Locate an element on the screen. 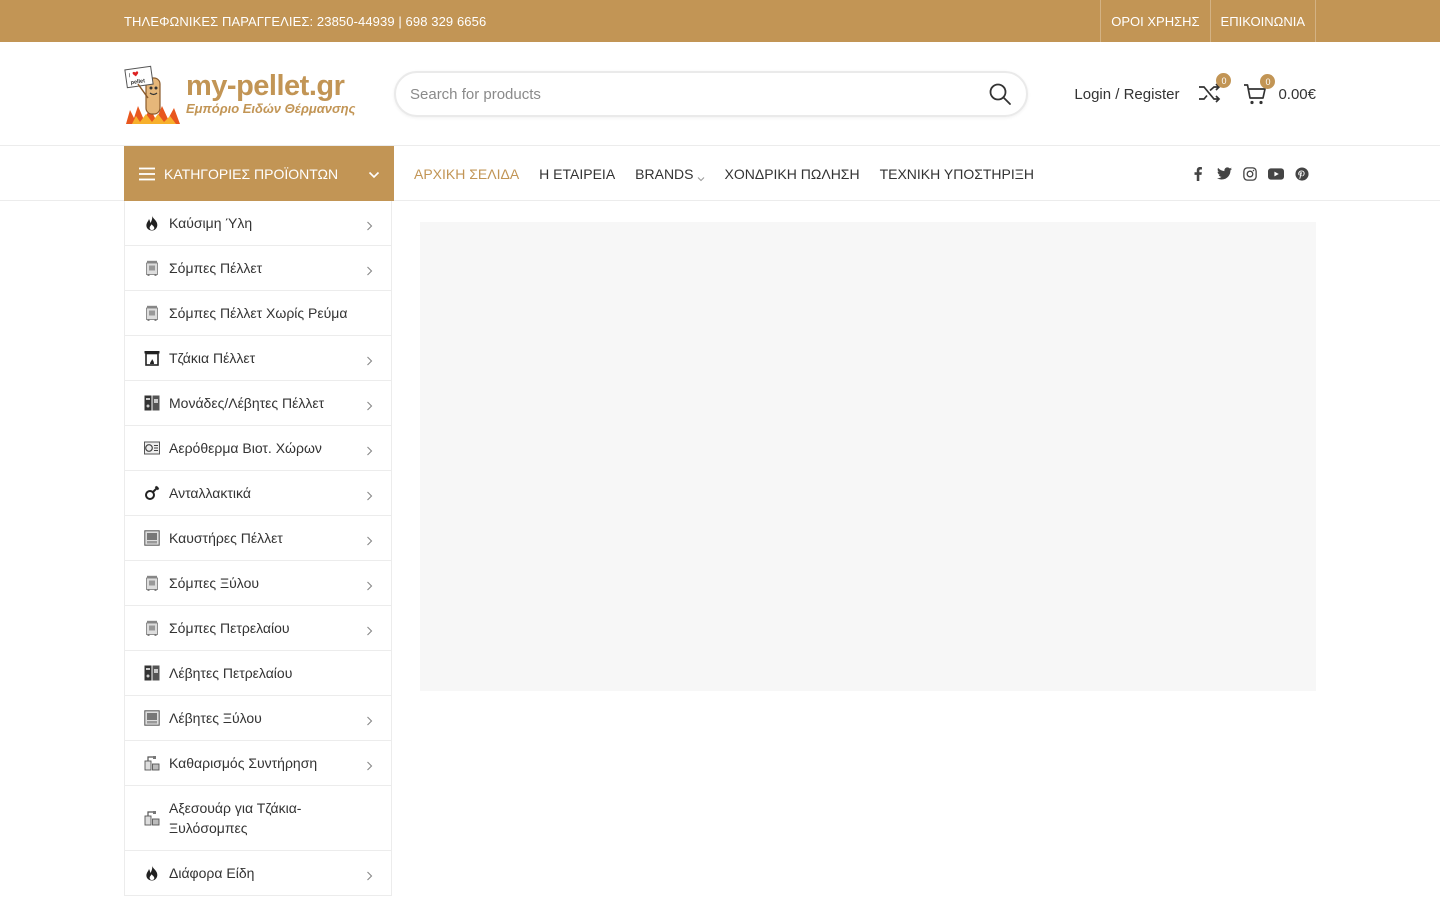  youtube-icon is located at coordinates (1276, 174).